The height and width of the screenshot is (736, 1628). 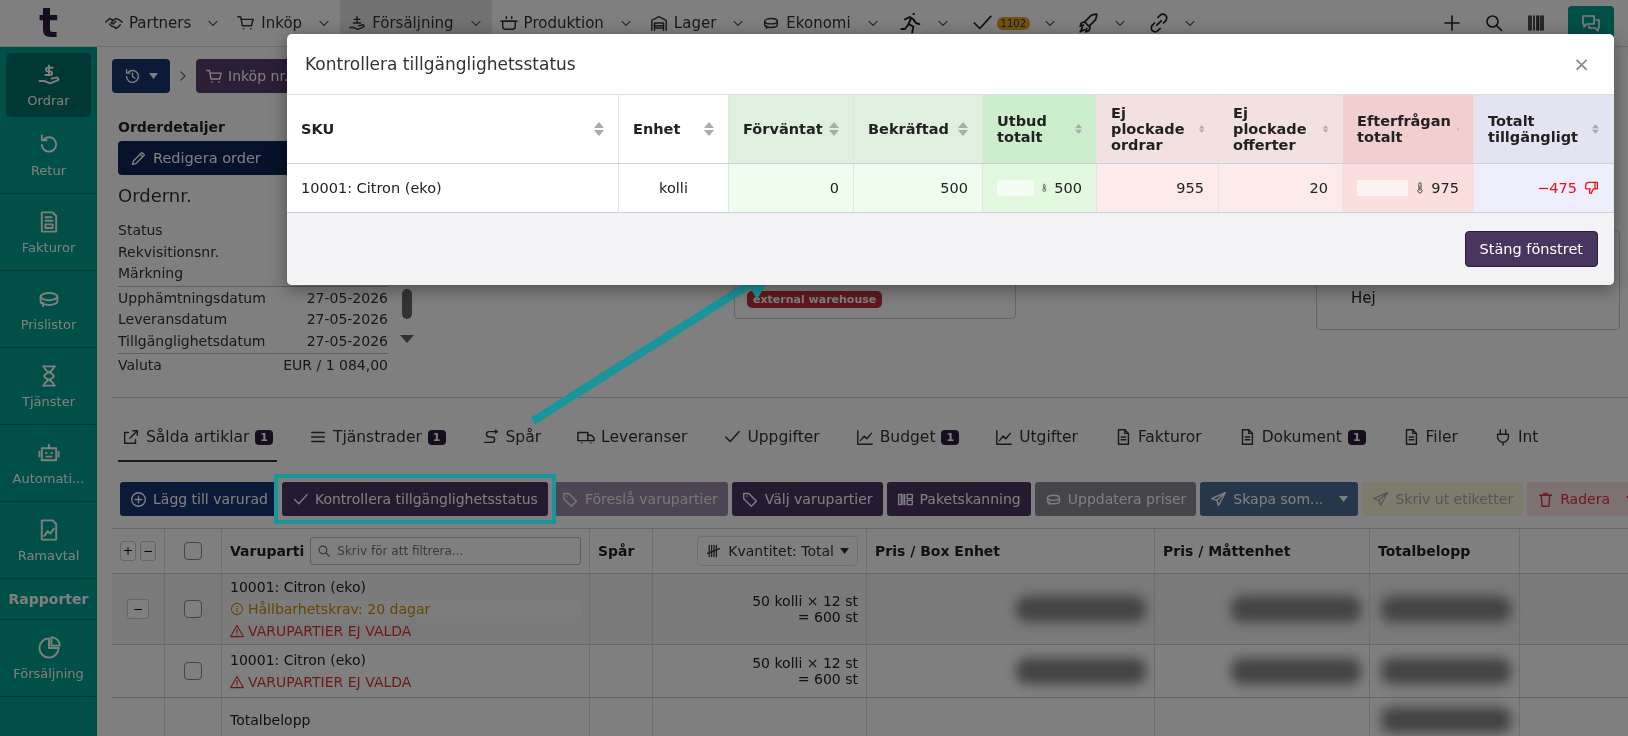 What do you see at coordinates (1544, 129) in the screenshot?
I see `column-header: Totalt tillgängligt` at bounding box center [1544, 129].